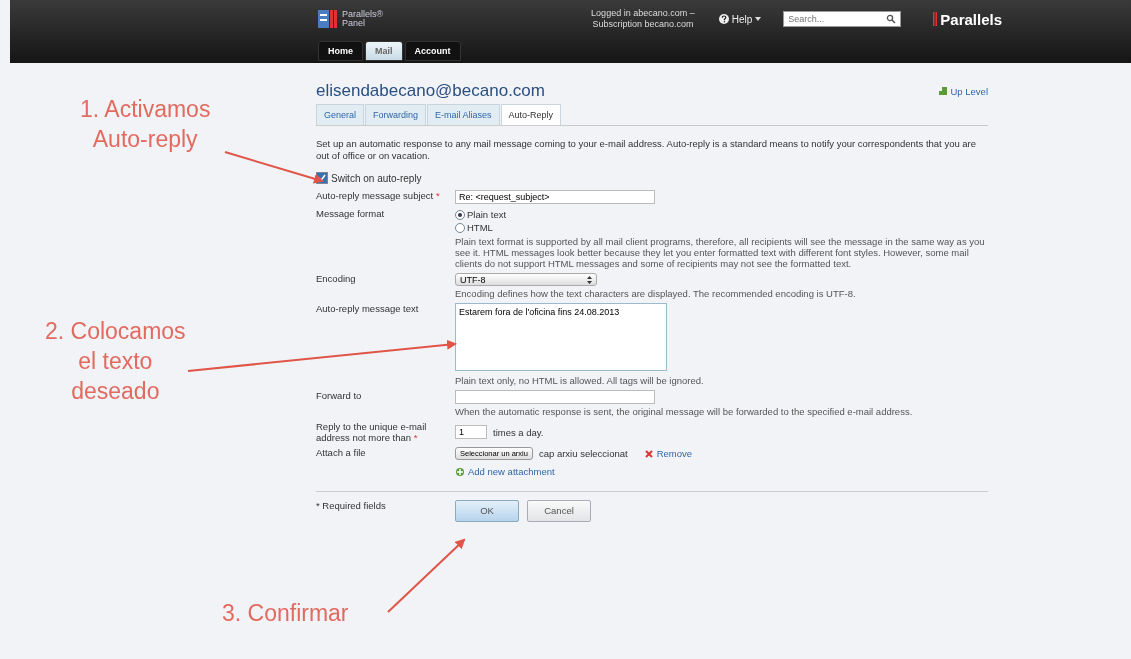  What do you see at coordinates (463, 114) in the screenshot?
I see `sub-tab: E-mail Aliases` at bounding box center [463, 114].